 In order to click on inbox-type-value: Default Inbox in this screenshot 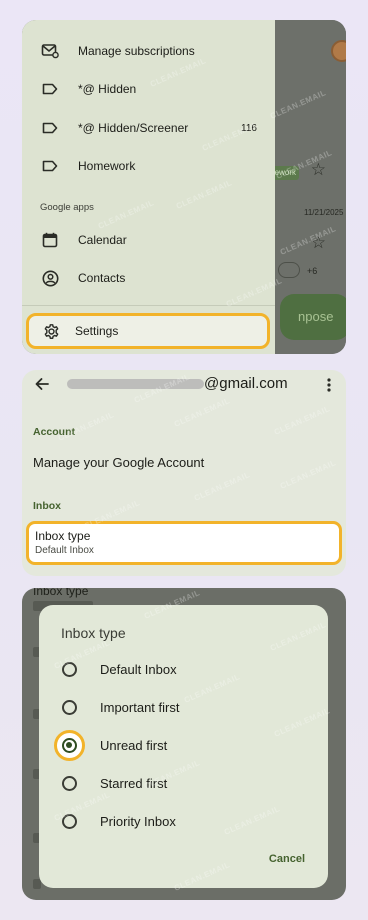, I will do `click(64, 550)`.